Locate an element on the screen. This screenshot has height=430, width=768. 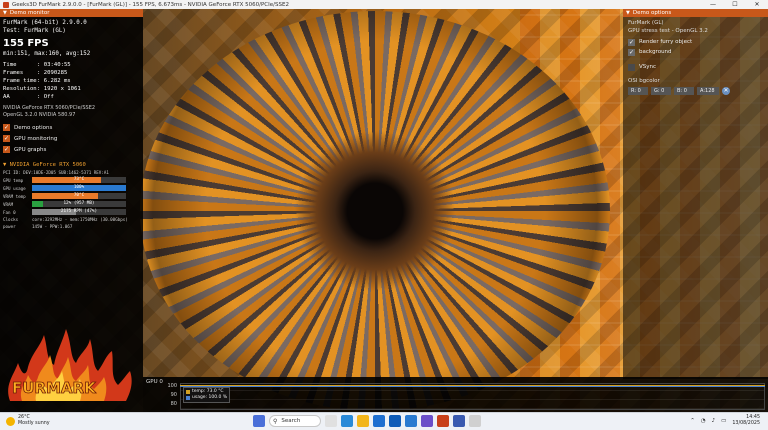
weather-widget: 26°C Mostly sunny is located at coordinates (28, 421).